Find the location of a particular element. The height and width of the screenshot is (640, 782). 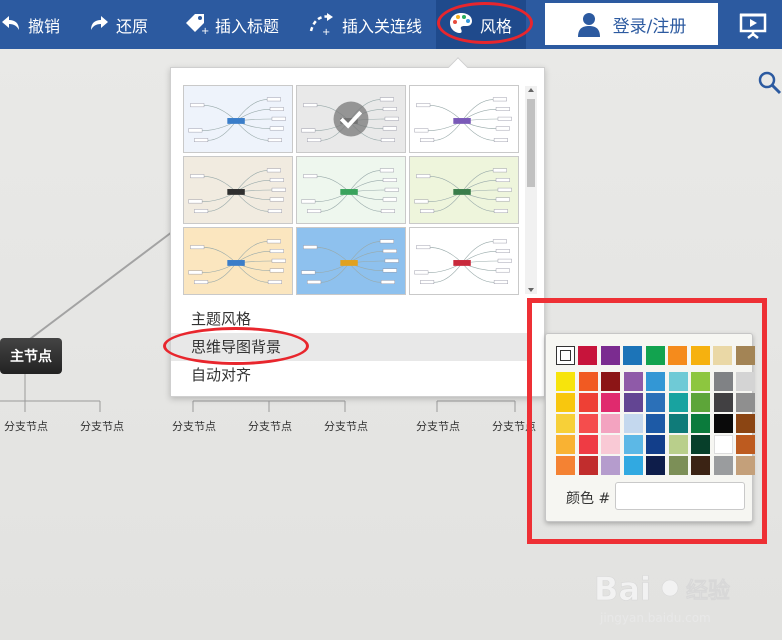

user-icon is located at coordinates (589, 24).